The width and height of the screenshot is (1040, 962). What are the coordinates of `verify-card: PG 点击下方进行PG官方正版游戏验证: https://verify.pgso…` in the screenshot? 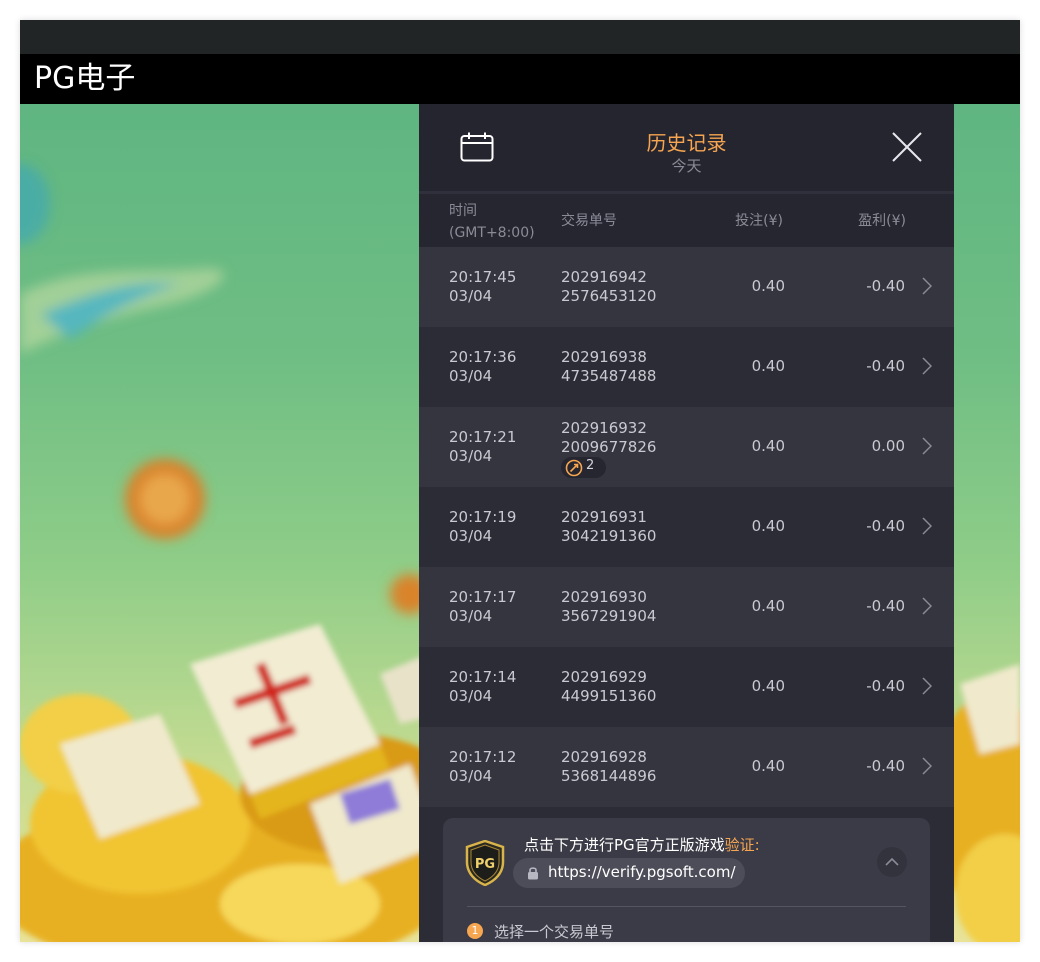 It's located at (686, 880).